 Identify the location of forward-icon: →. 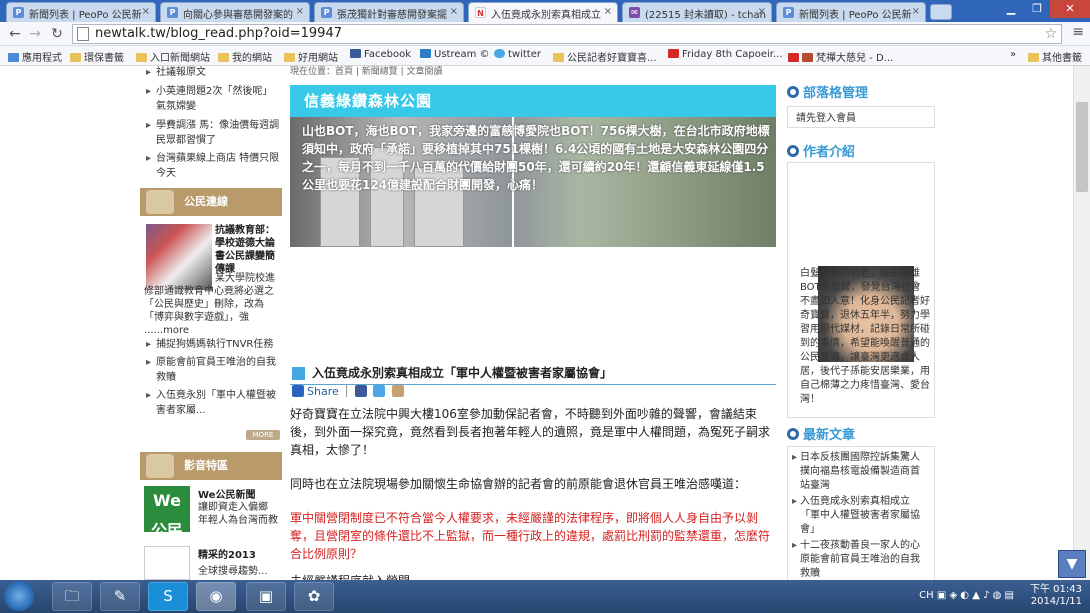
(35, 34).